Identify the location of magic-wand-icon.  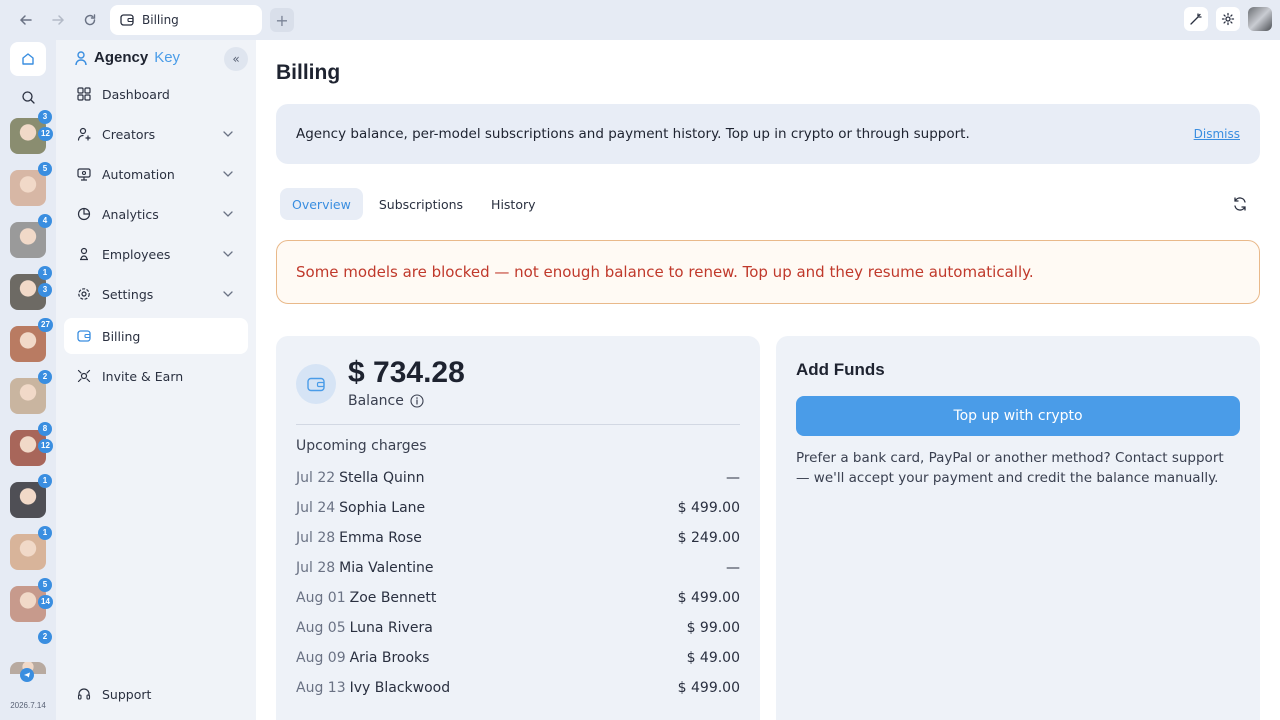
(1196, 19).